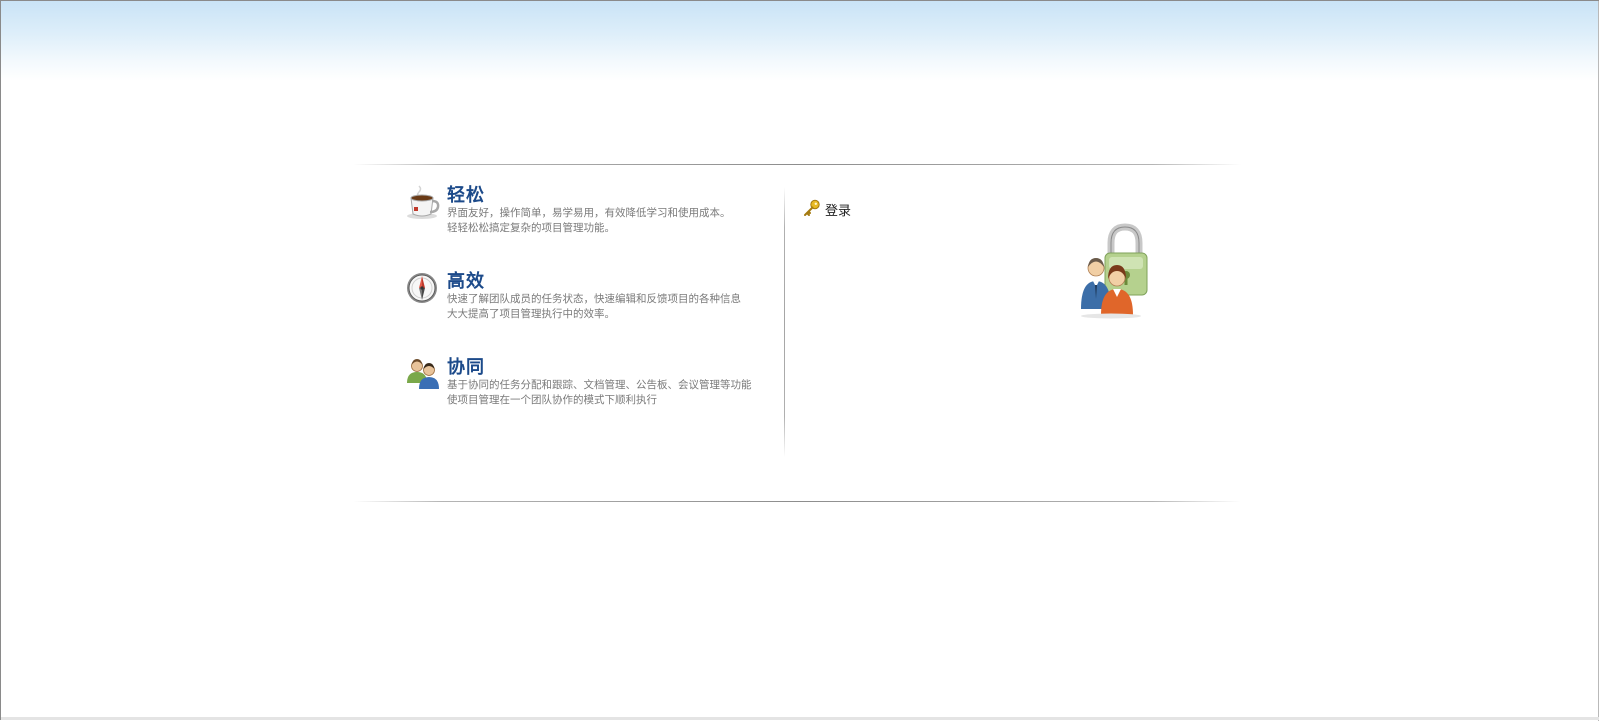 The image size is (1599, 721). What do you see at coordinates (797, 501) in the screenshot?
I see `bottom-divider` at bounding box center [797, 501].